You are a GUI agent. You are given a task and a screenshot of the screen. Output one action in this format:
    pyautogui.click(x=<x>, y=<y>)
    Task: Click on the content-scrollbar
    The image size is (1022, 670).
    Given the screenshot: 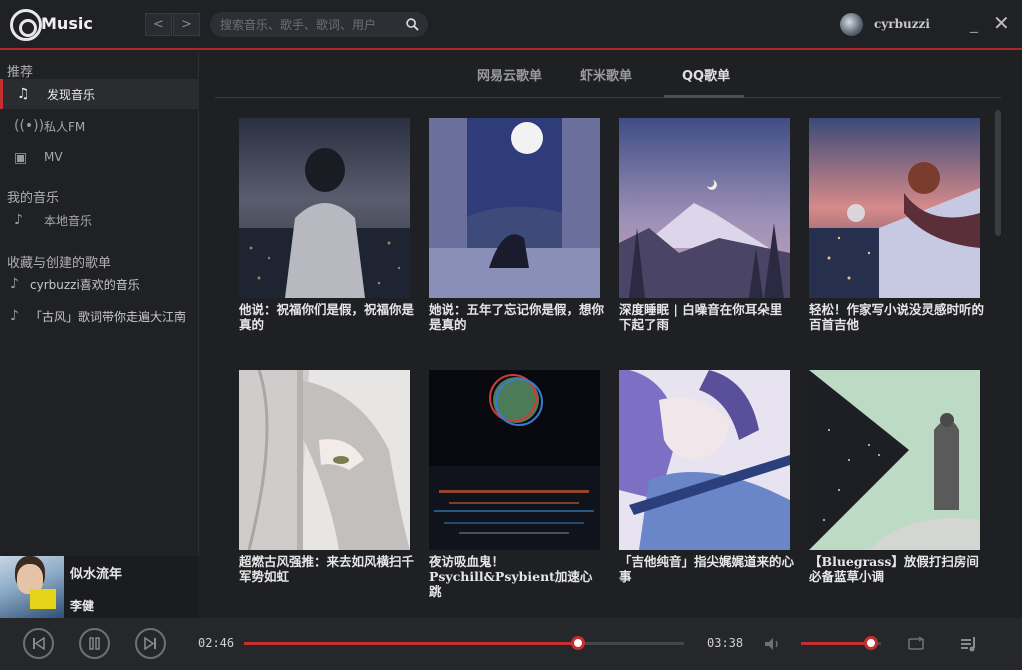 What is the action you would take?
    pyautogui.click(x=998, y=173)
    